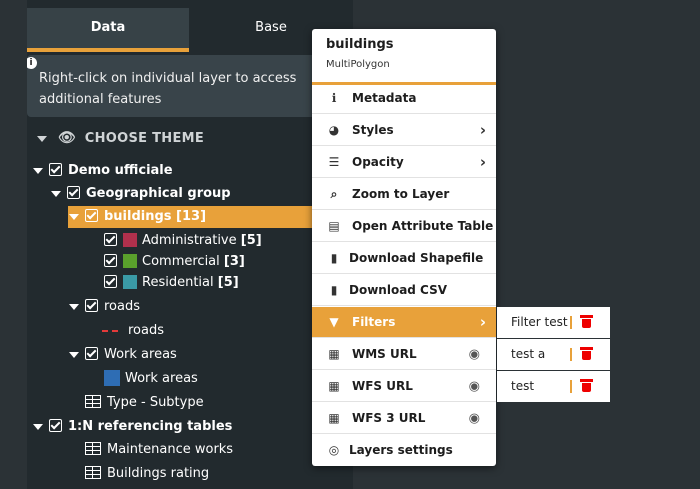  I want to click on menu-item-wms-url: ▦ WMS URL ◉, so click(404, 354).